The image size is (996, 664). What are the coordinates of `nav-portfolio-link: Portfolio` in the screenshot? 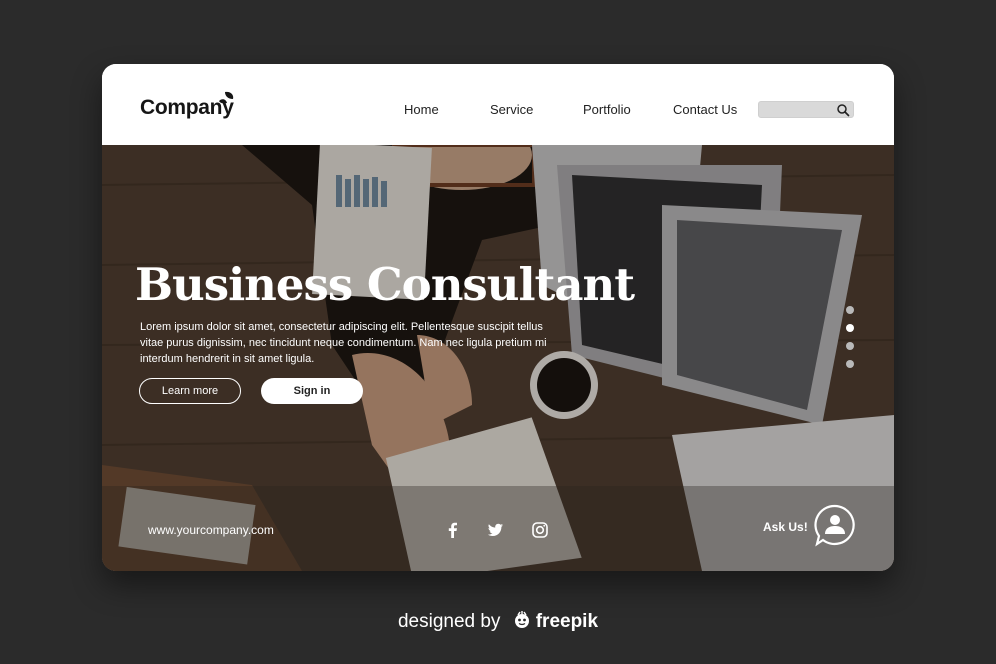 It's located at (607, 109).